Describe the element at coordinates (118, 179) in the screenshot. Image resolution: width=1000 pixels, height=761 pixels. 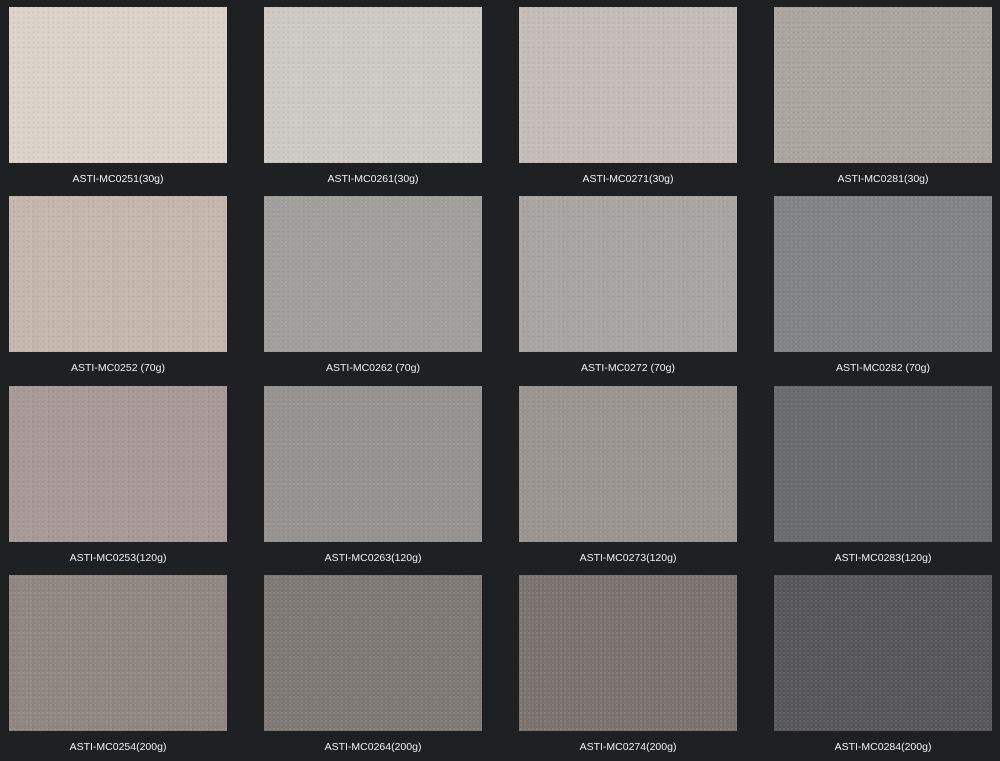
I see `swatch-label: ASTI-MC0251(30g)` at that location.